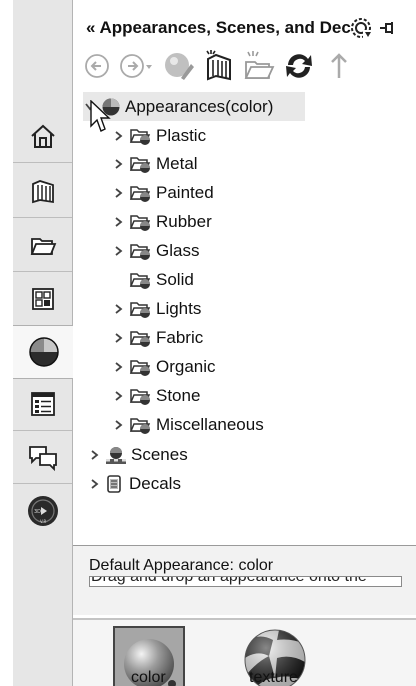 Image resolution: width=416 pixels, height=686 pixels. What do you see at coordinates (199, 106) in the screenshot?
I see `tree-item-label: Appearances(color)` at bounding box center [199, 106].